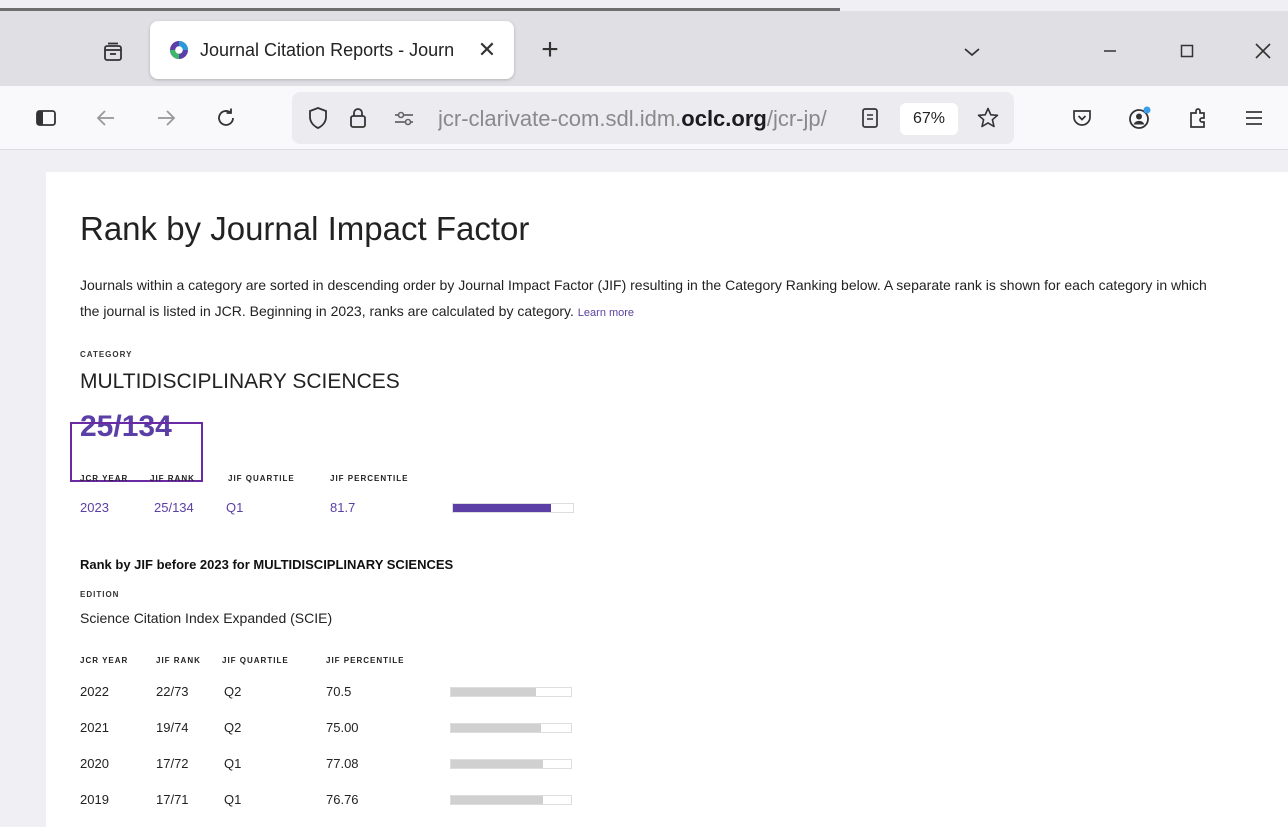 Image resolution: width=1288 pixels, height=827 pixels. I want to click on list-all-tabs-button, so click(113, 52).